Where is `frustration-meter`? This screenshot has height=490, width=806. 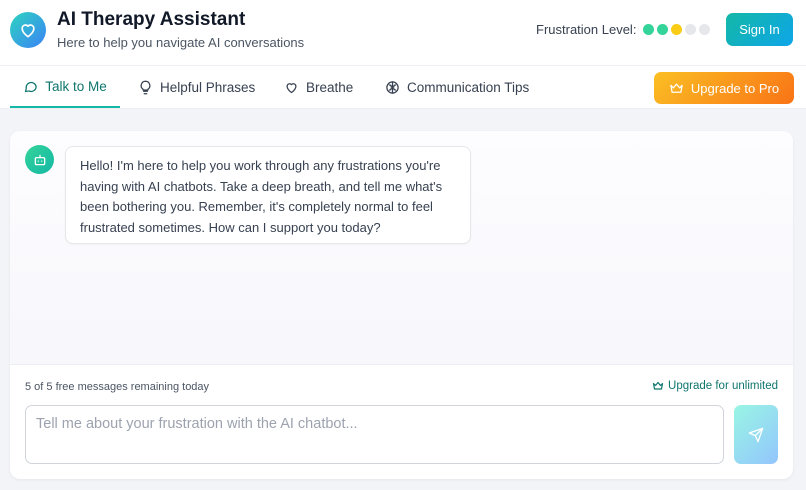
frustration-meter is located at coordinates (676, 29).